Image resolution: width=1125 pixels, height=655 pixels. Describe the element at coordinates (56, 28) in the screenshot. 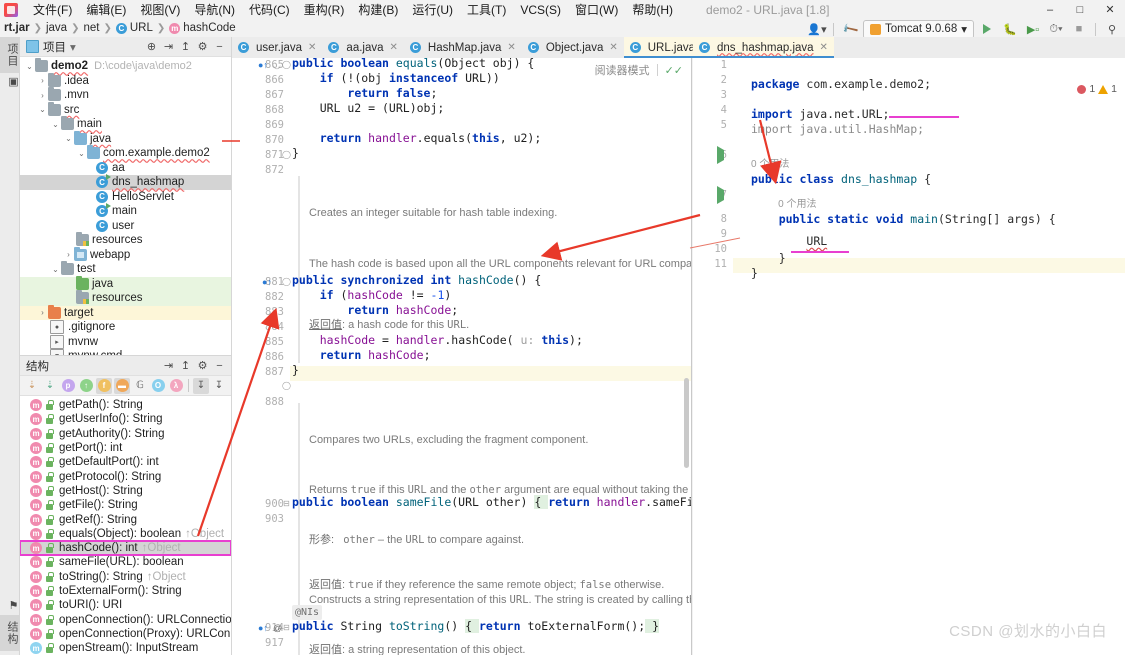

I see `breadcrumb-item-java: java` at that location.